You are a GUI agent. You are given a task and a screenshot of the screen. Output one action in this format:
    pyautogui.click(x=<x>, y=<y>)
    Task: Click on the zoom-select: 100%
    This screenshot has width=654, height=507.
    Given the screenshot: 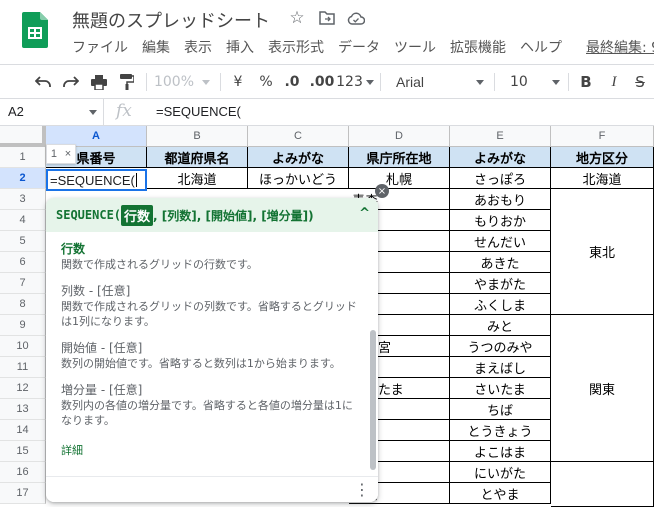 What is the action you would take?
    pyautogui.click(x=182, y=82)
    